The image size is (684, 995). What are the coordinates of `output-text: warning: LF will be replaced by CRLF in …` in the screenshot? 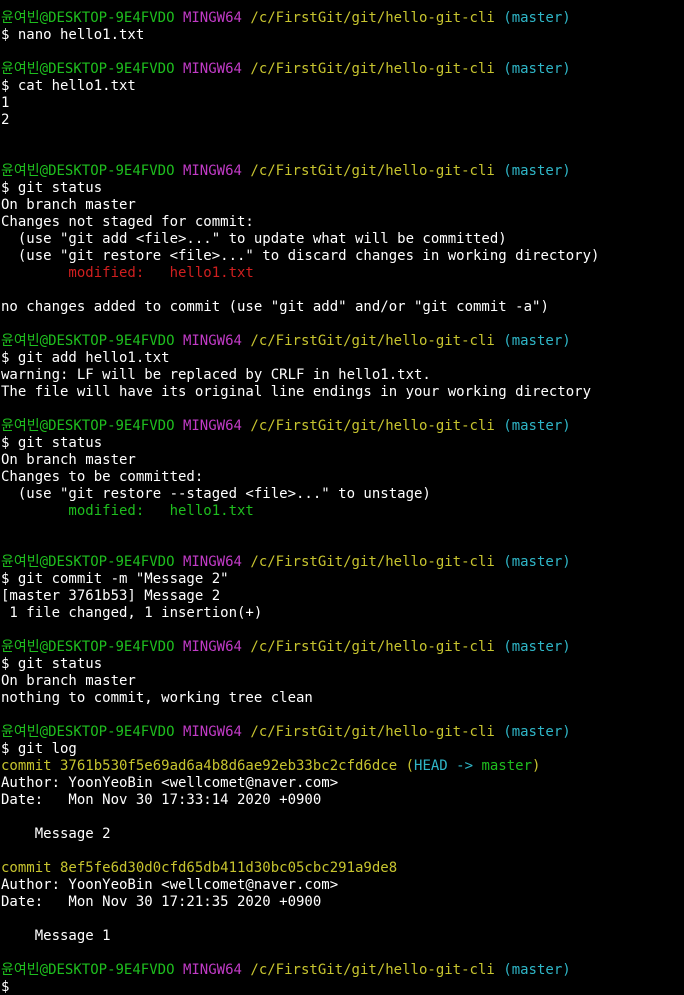 It's located at (216, 375).